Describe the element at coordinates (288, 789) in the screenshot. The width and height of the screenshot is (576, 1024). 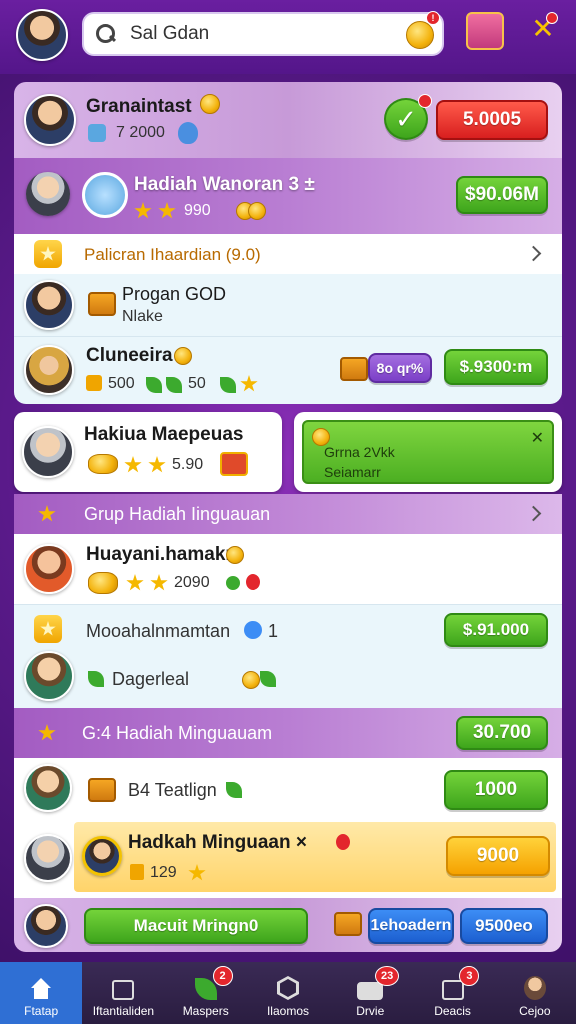
I see `list-item-teatlign: B4 Teatlign 1000` at that location.